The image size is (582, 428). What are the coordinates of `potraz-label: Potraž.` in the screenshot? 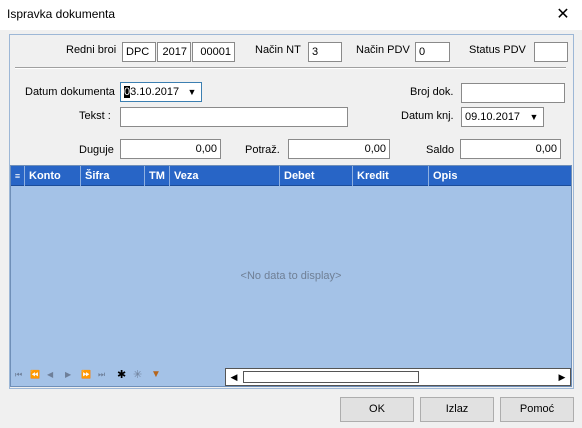 It's located at (262, 150).